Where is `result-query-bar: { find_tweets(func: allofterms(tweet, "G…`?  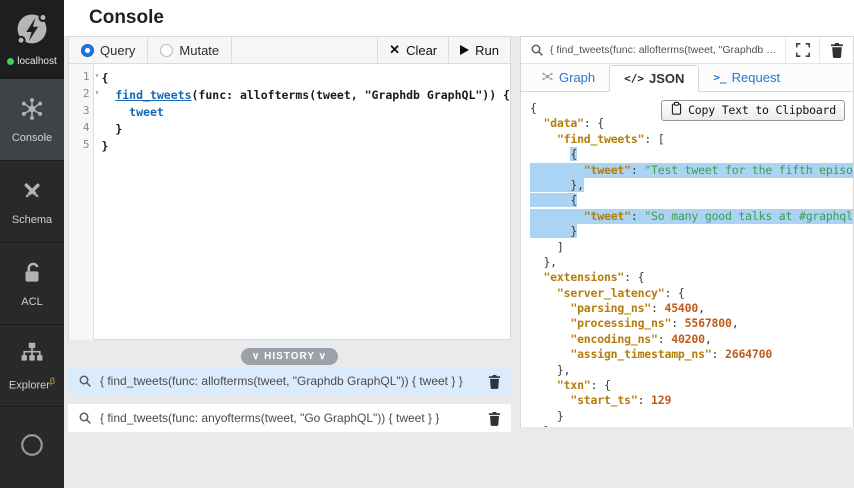
result-query-bar: { find_tweets(func: allofterms(tweet, "G… is located at coordinates (687, 50).